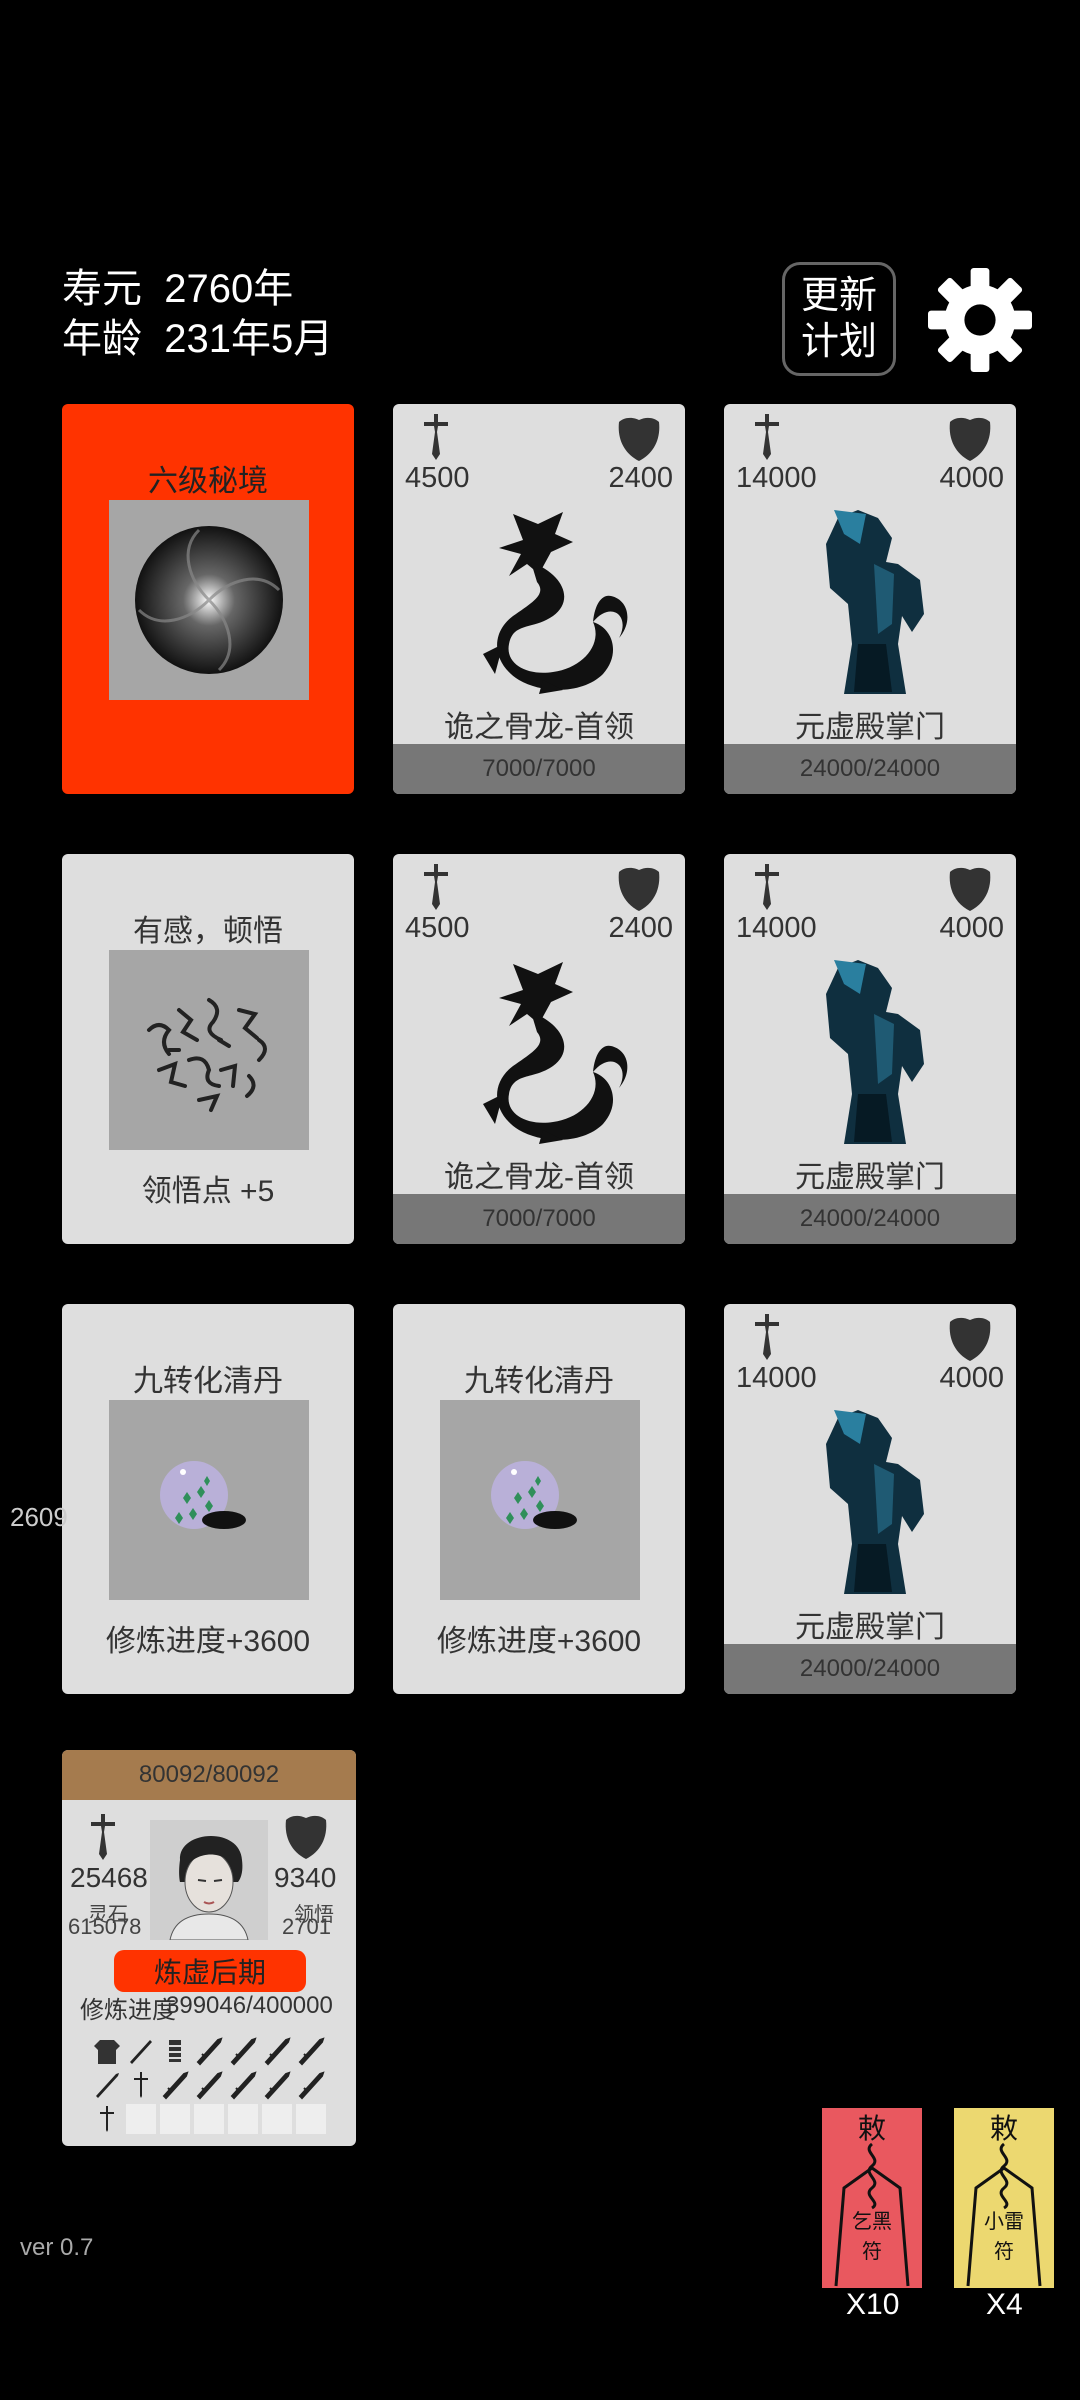 Image resolution: width=1080 pixels, height=2400 pixels. I want to click on armor-icon, so click(107, 2051).